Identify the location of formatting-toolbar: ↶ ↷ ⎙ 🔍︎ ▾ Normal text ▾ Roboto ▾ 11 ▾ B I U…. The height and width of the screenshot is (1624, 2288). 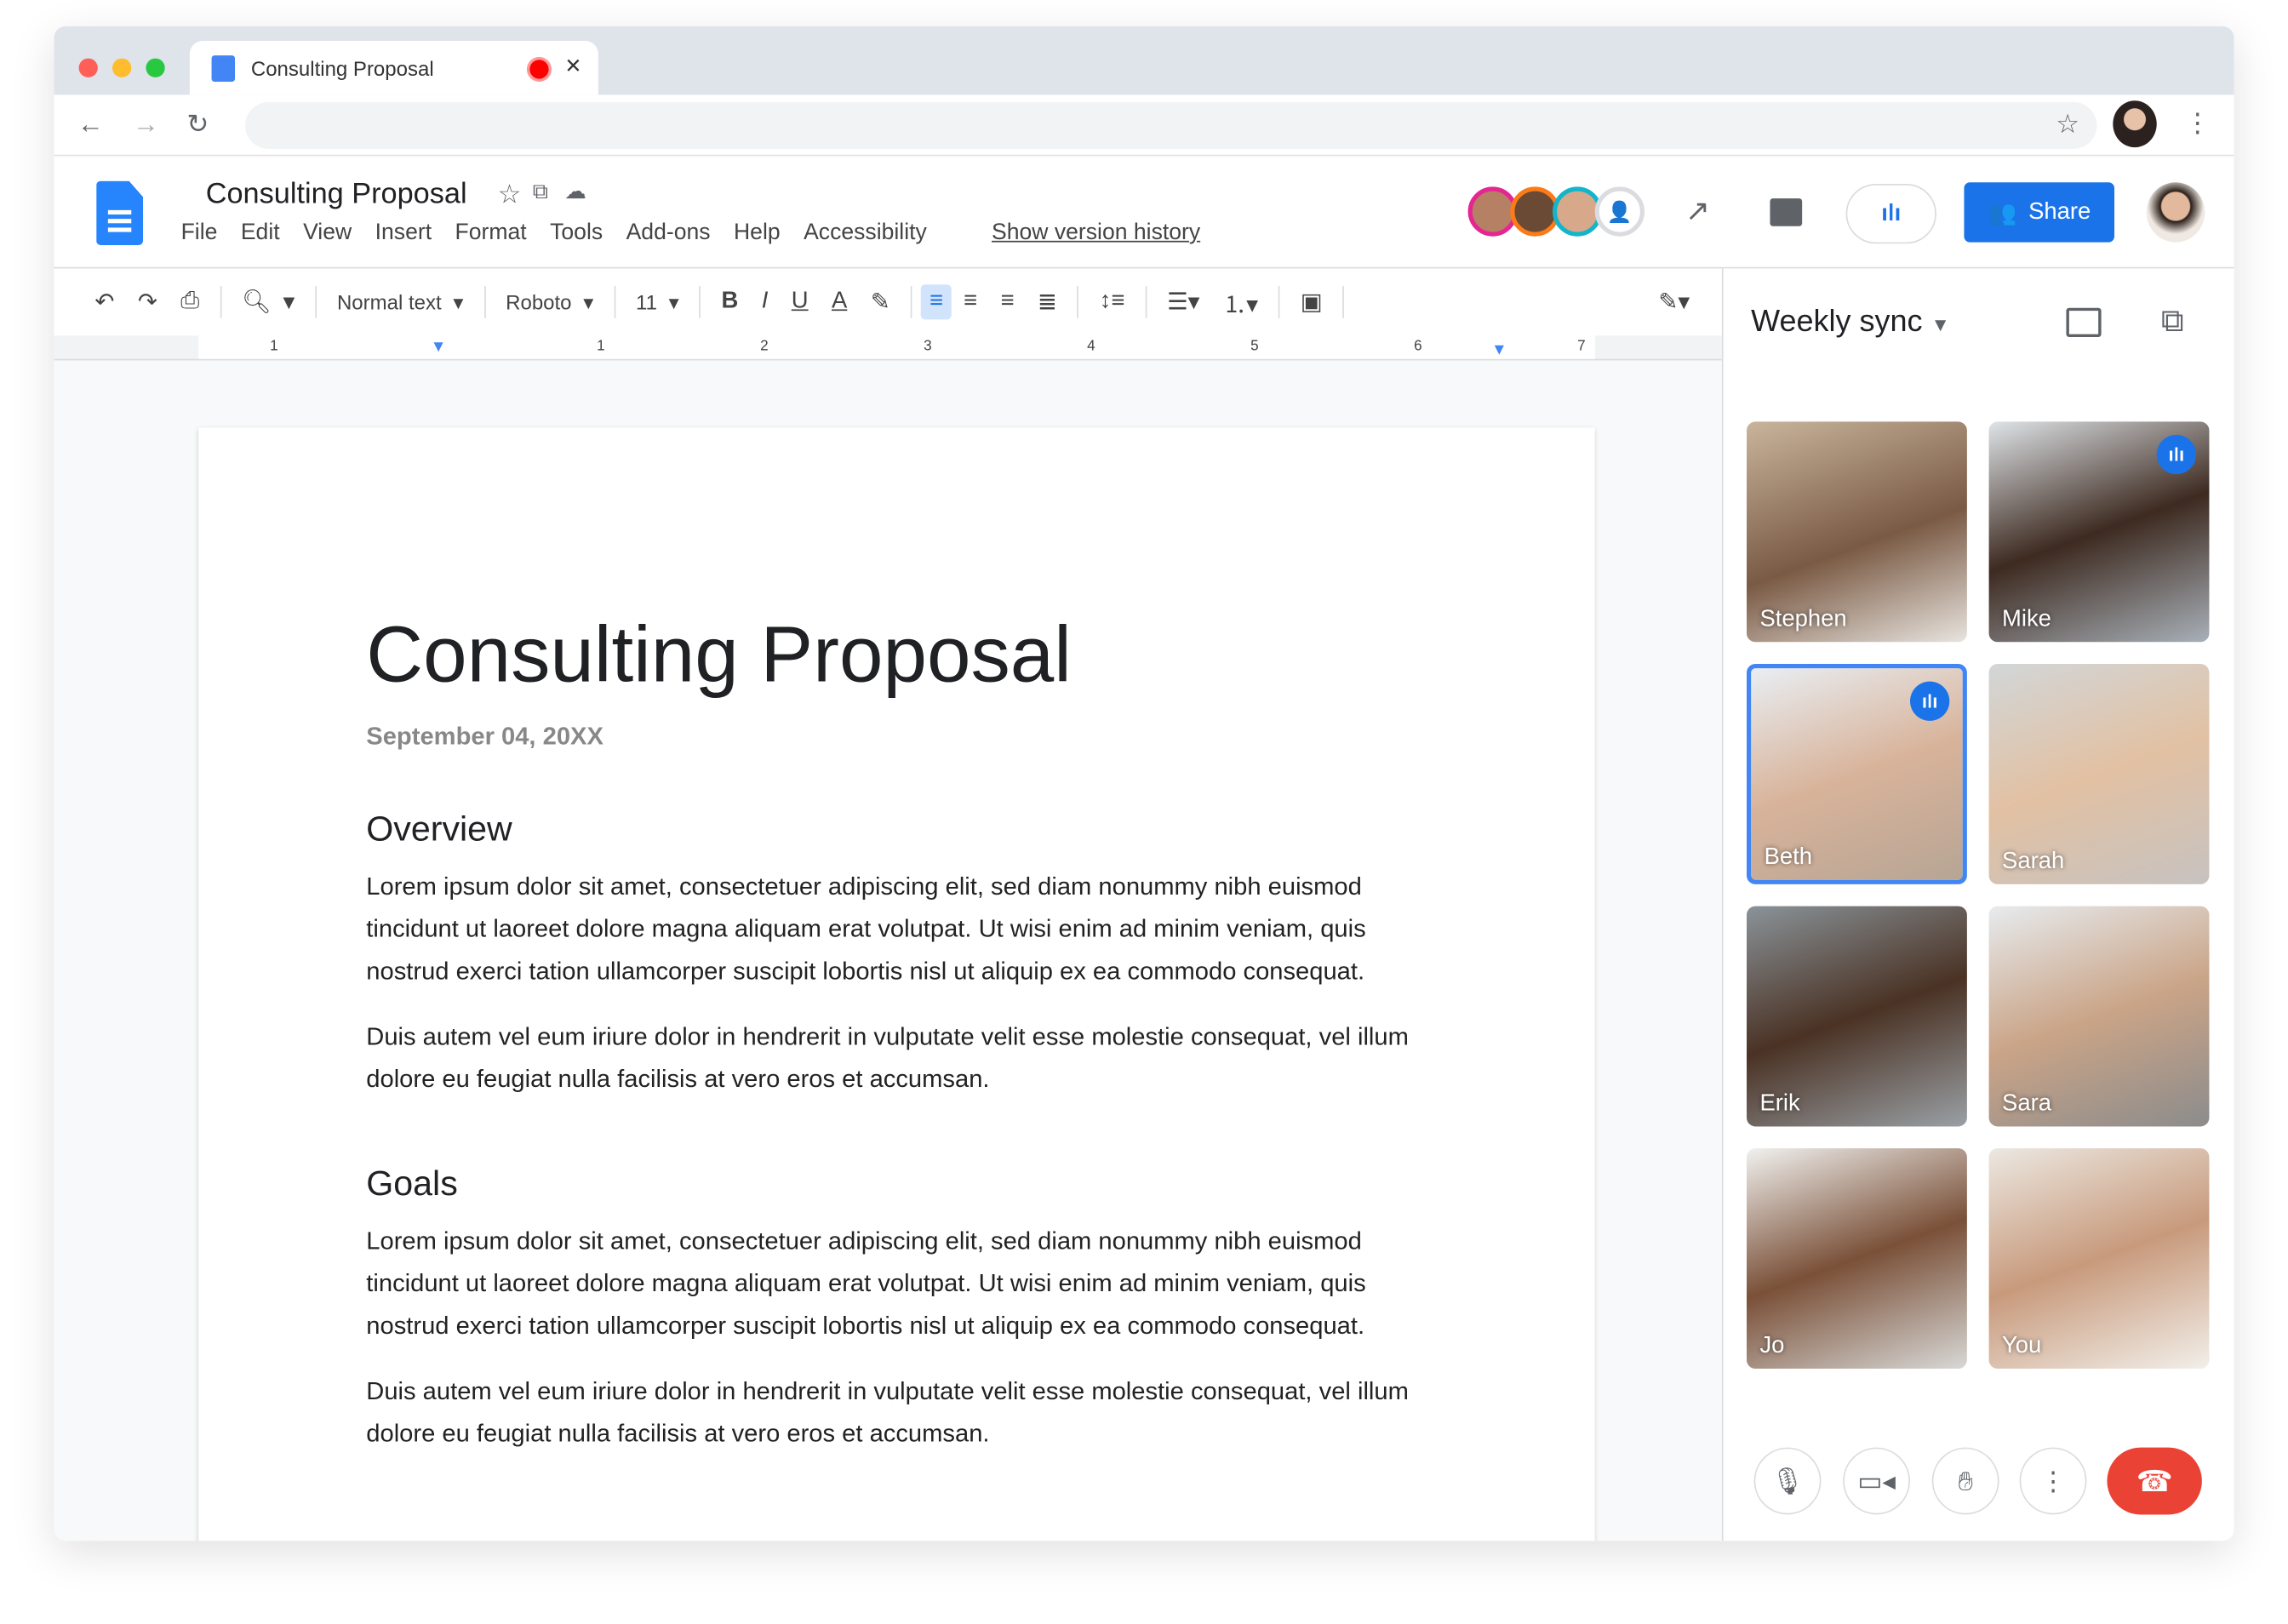
(887, 301).